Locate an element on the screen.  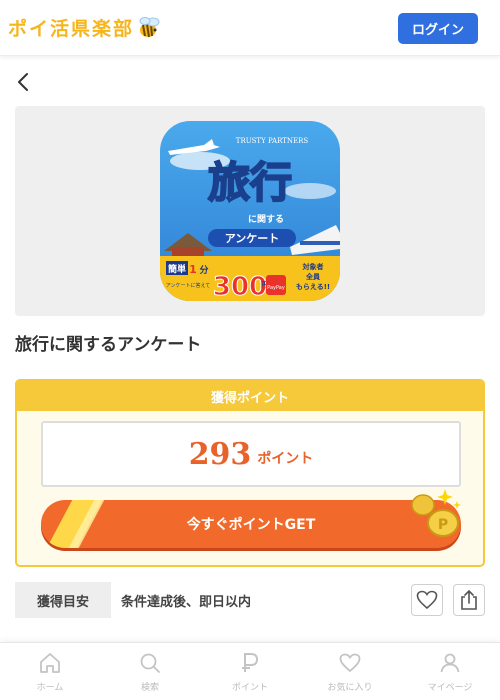
guide-label: 獲得目安 is located at coordinates (63, 600).